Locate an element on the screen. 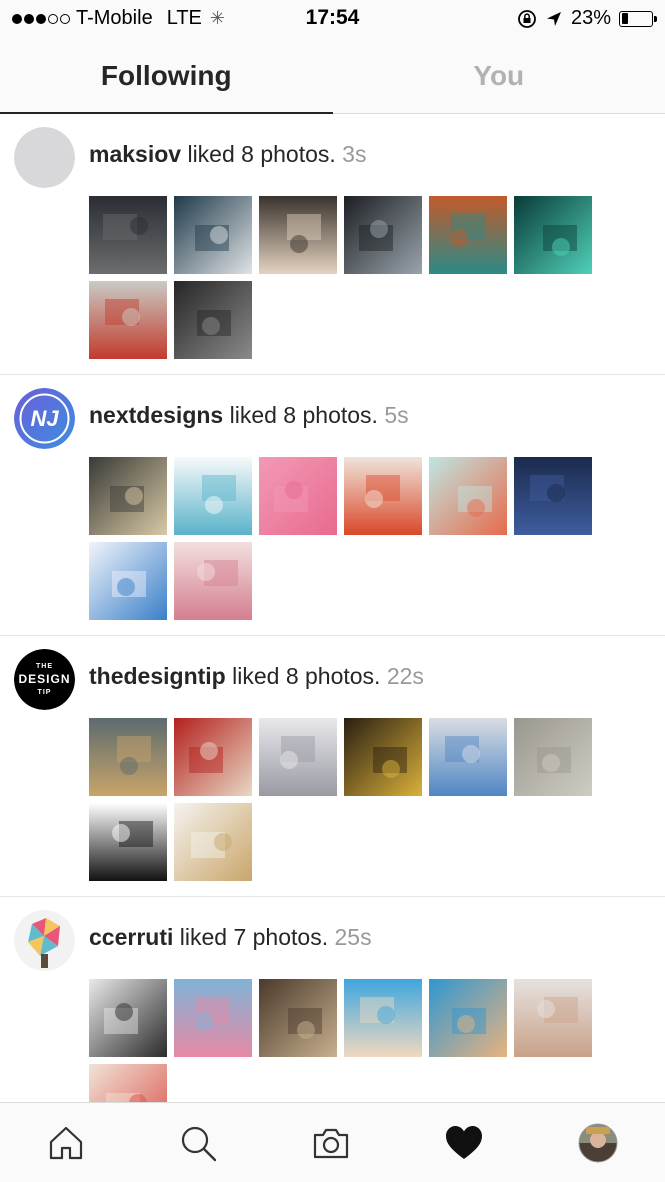 The width and height of the screenshot is (665, 1182). activity-timestamp: 3s is located at coordinates (354, 154).